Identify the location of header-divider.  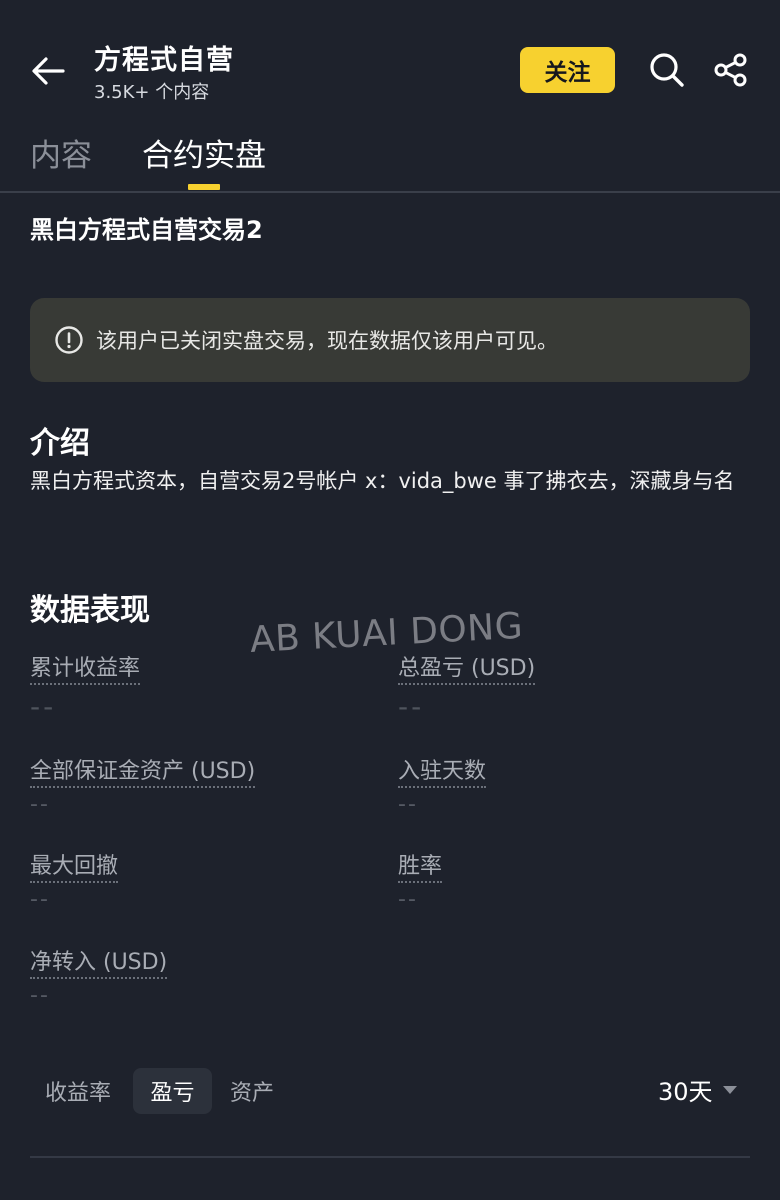
(390, 192).